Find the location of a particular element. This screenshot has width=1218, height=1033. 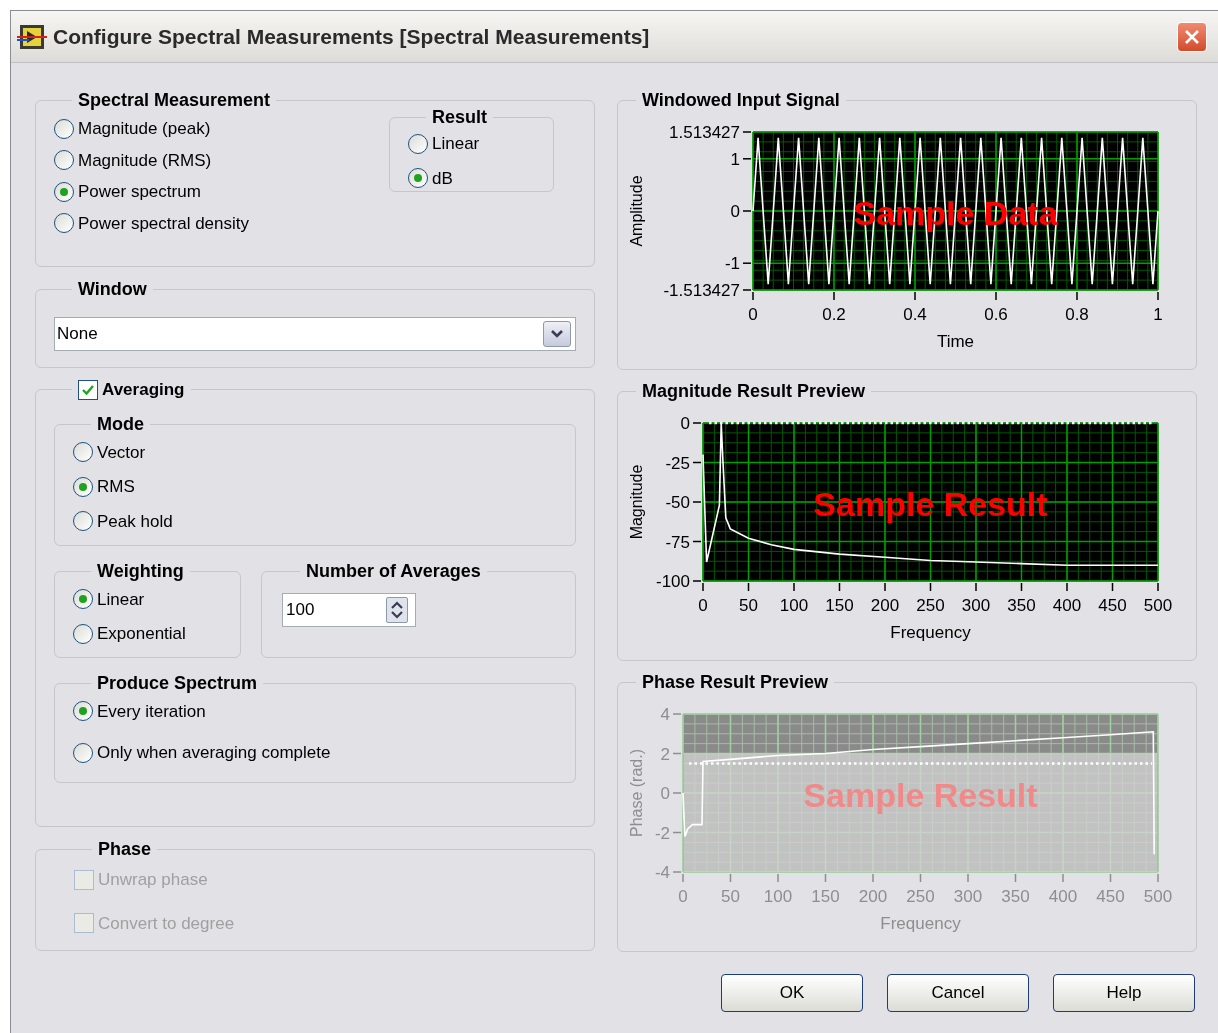

option-label: Unwrap phase is located at coordinates (153, 880).